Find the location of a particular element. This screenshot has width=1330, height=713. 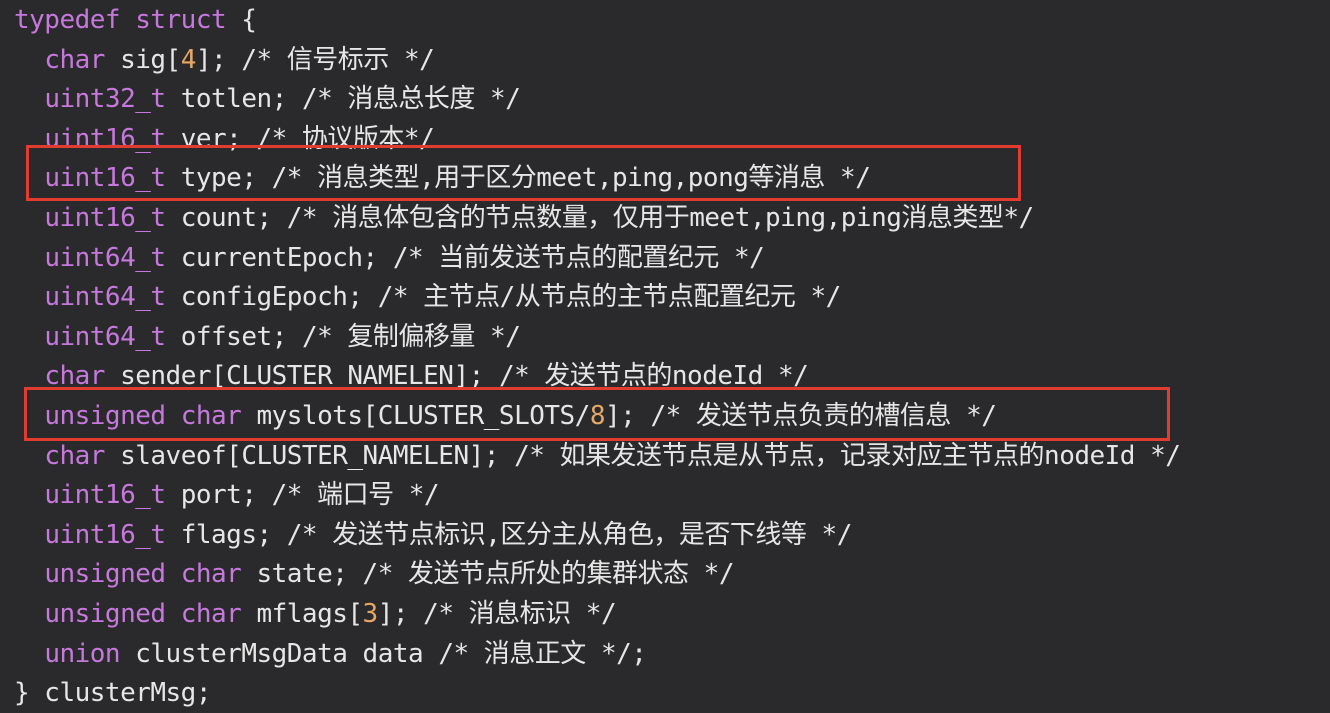

code-text: myslots[CLUSTER_SLOTS/ is located at coordinates (415, 416).